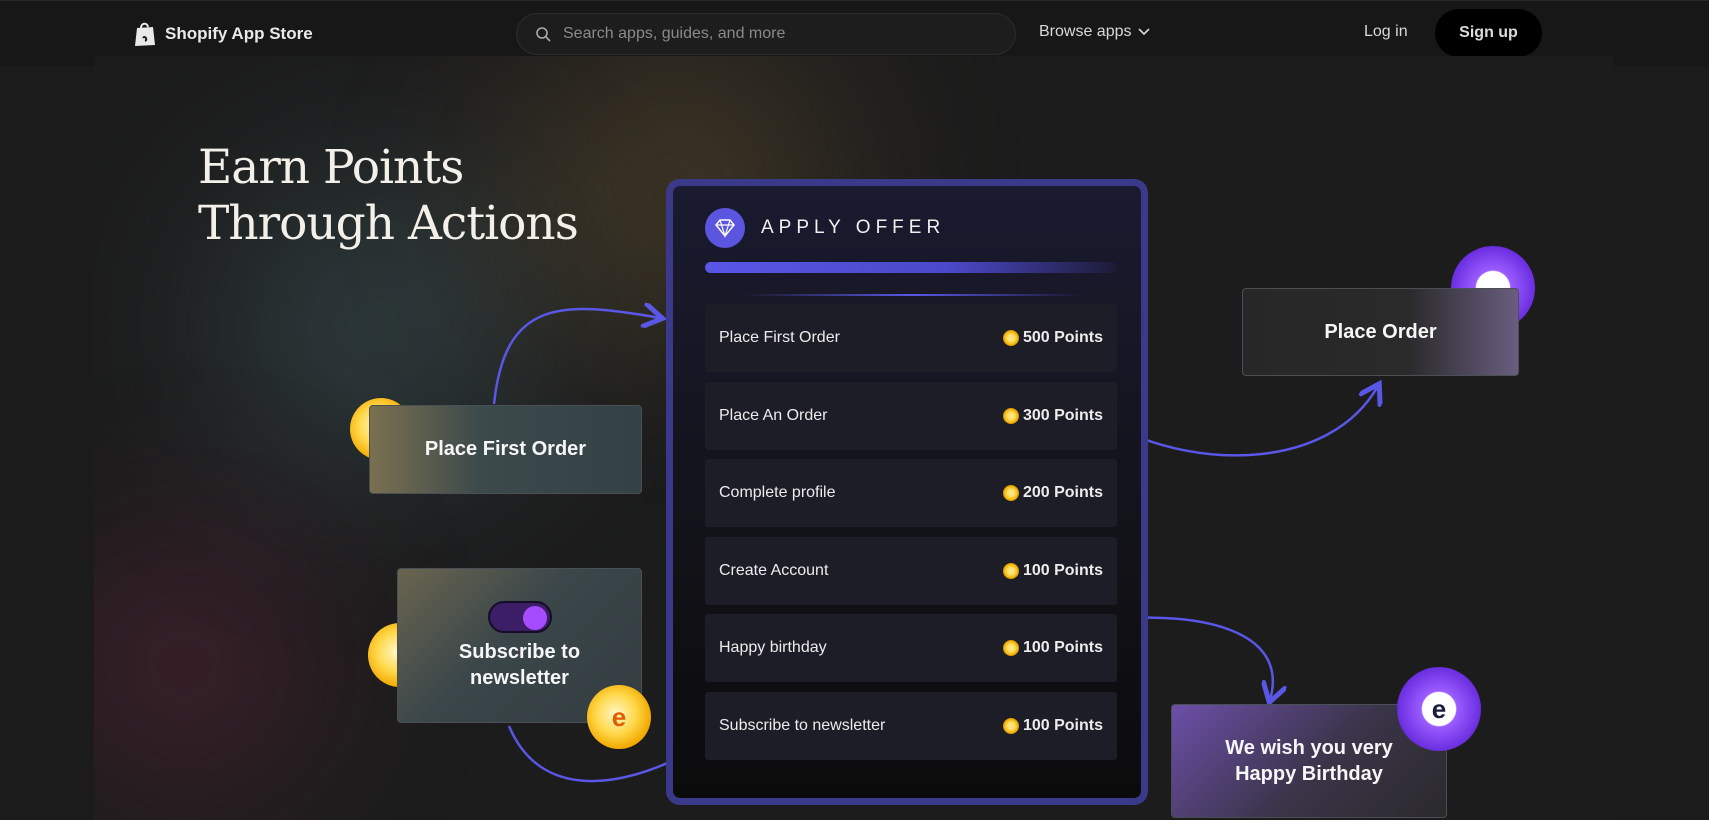 This screenshot has width=1709, height=820. Describe the element at coordinates (1309, 774) in the screenshot. I see `card-label-line-2: Happy Birthday` at that location.